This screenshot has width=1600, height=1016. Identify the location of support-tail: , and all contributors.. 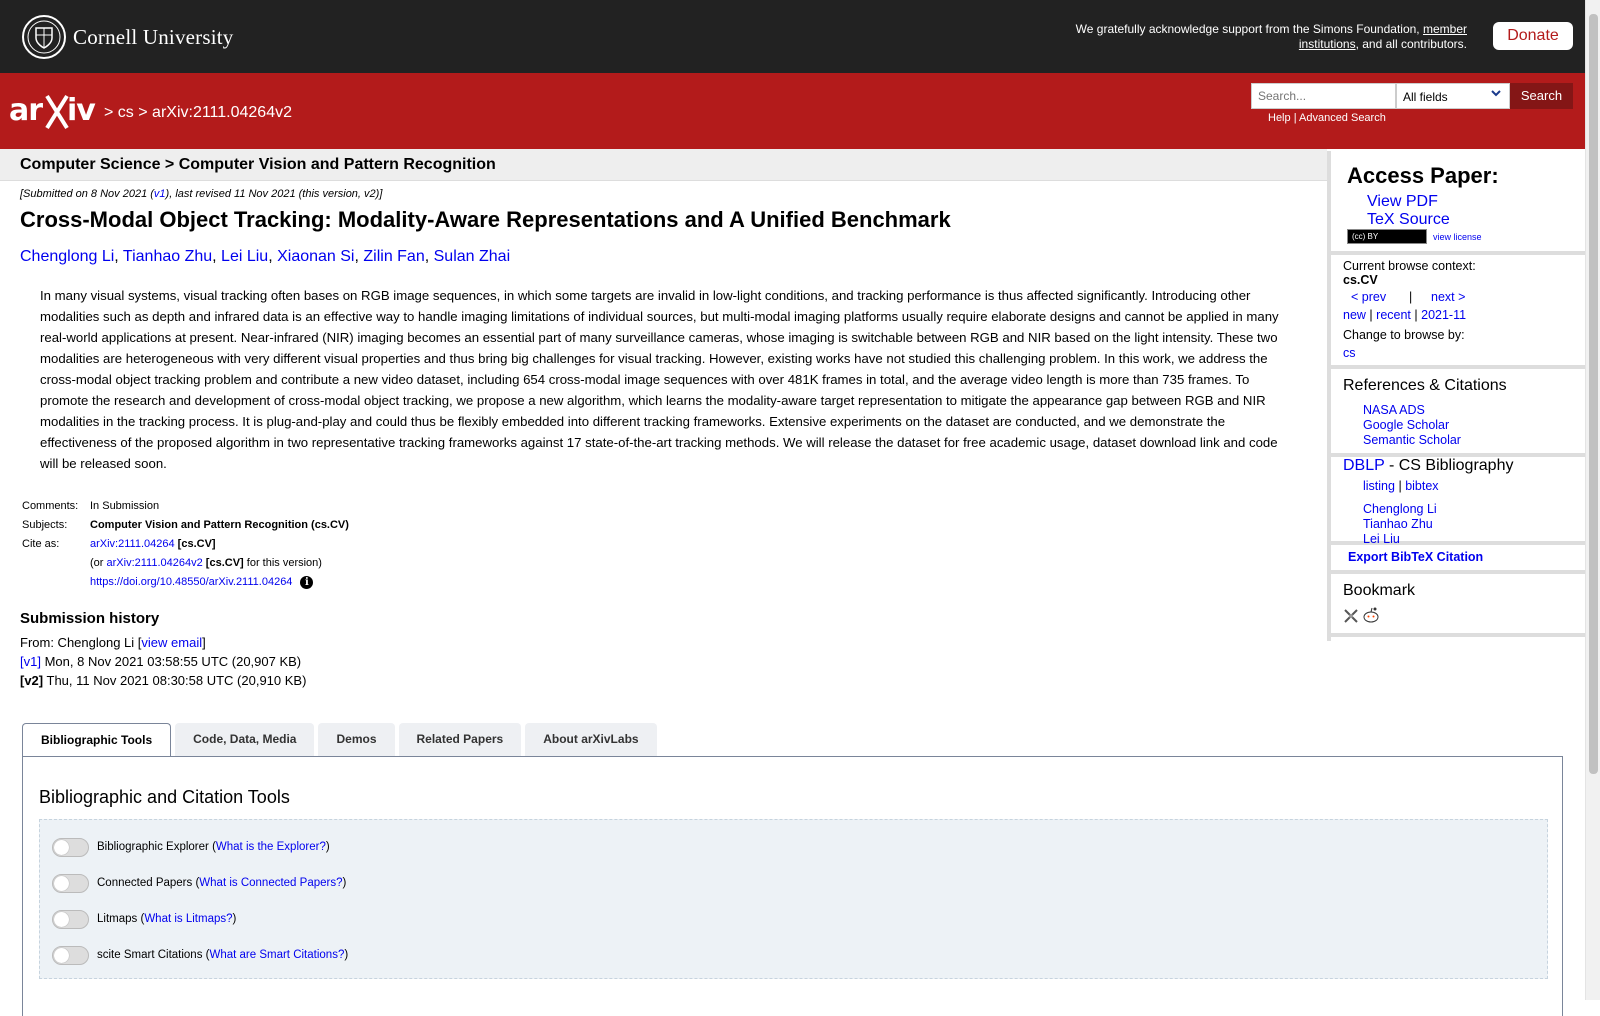
(1411, 44).